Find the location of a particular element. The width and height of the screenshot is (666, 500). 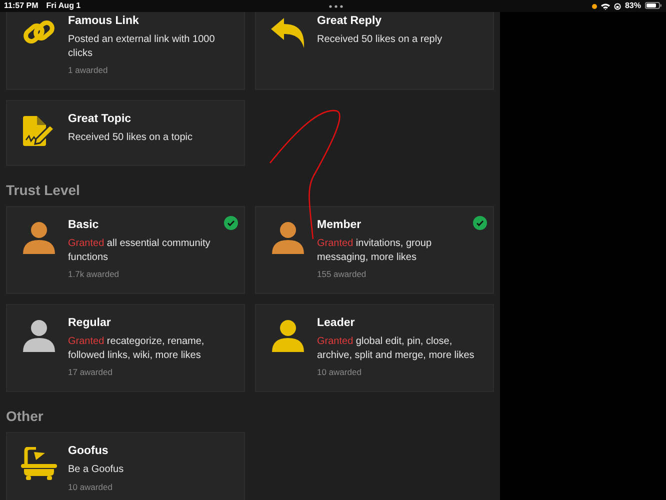

badge-description: Received 50 likes on a topic is located at coordinates (130, 138).